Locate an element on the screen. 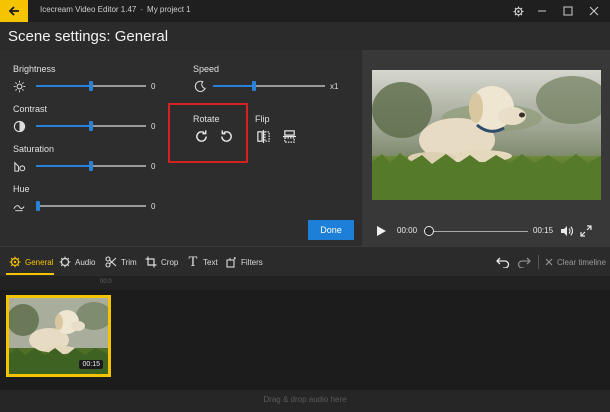 This screenshot has width=610, height=412. maximize-icon is located at coordinates (568, 11).